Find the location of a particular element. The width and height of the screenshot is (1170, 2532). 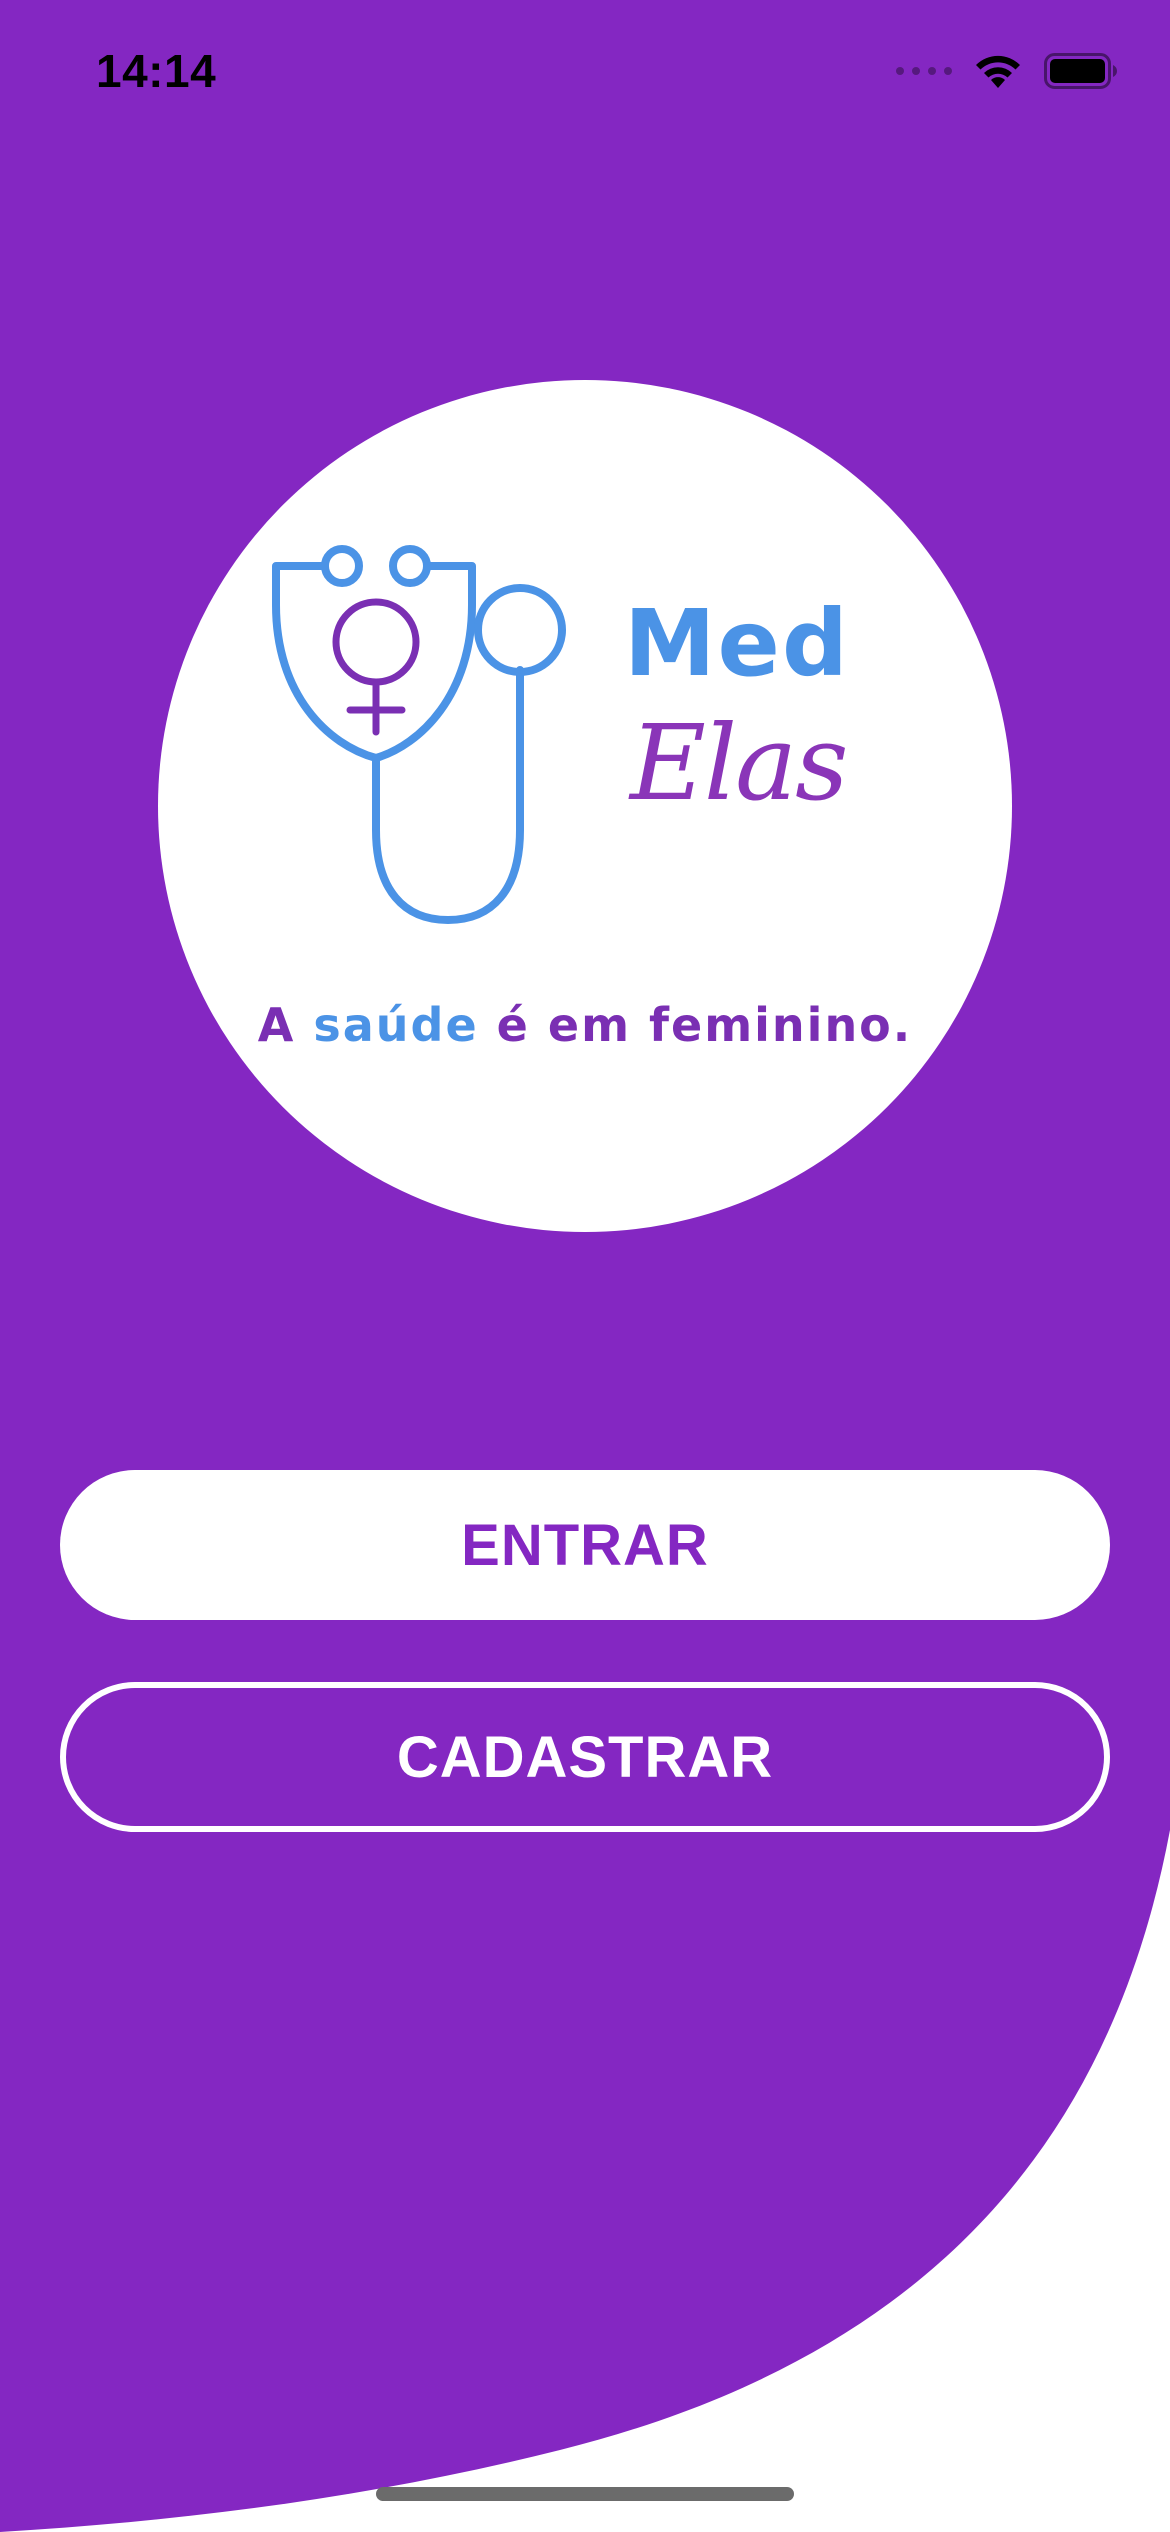

status-icons is located at coordinates (1007, 71).